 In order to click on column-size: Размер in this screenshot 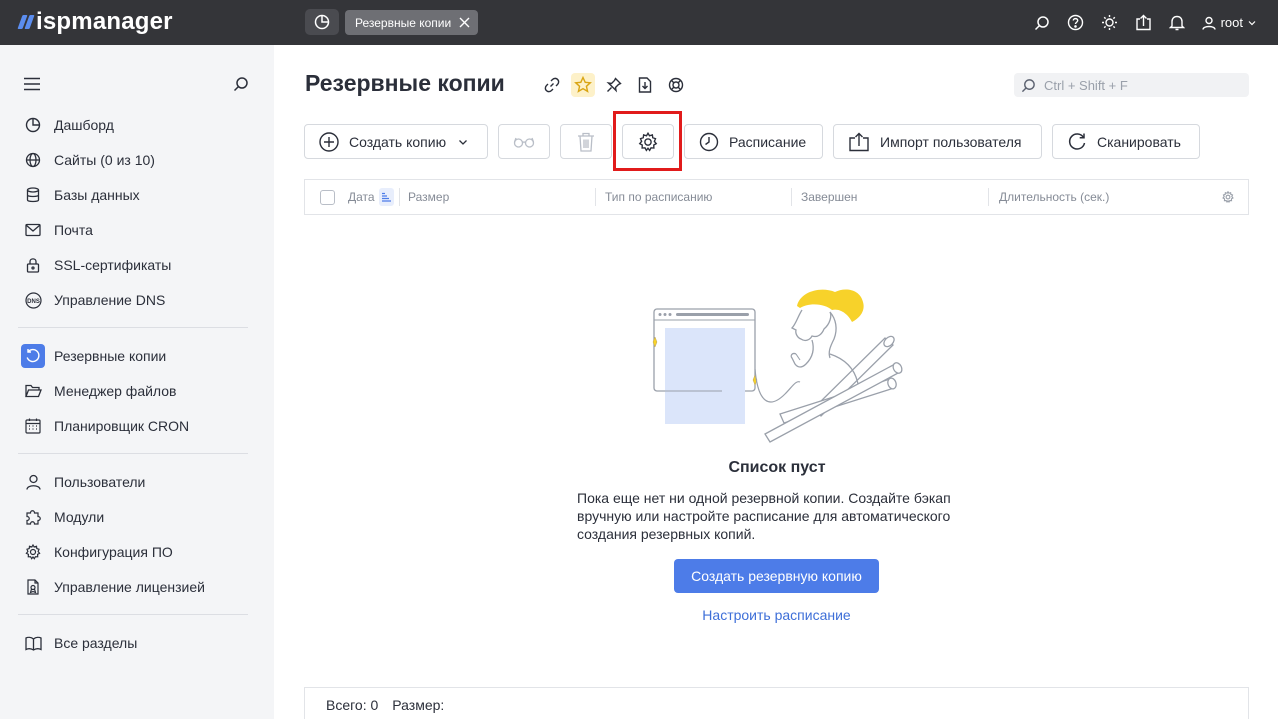, I will do `click(428, 197)`.